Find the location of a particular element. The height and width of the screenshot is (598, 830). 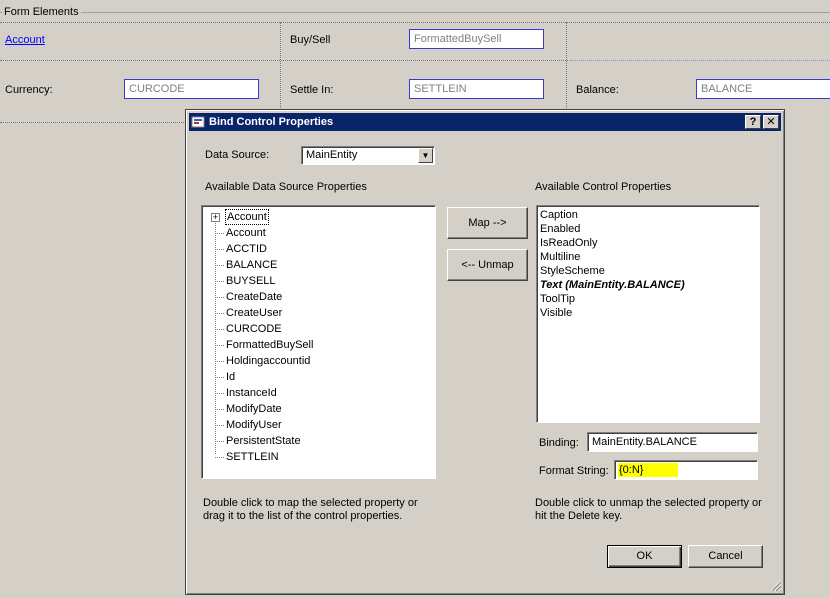

buysell-label: Buy/Sell is located at coordinates (310, 40).